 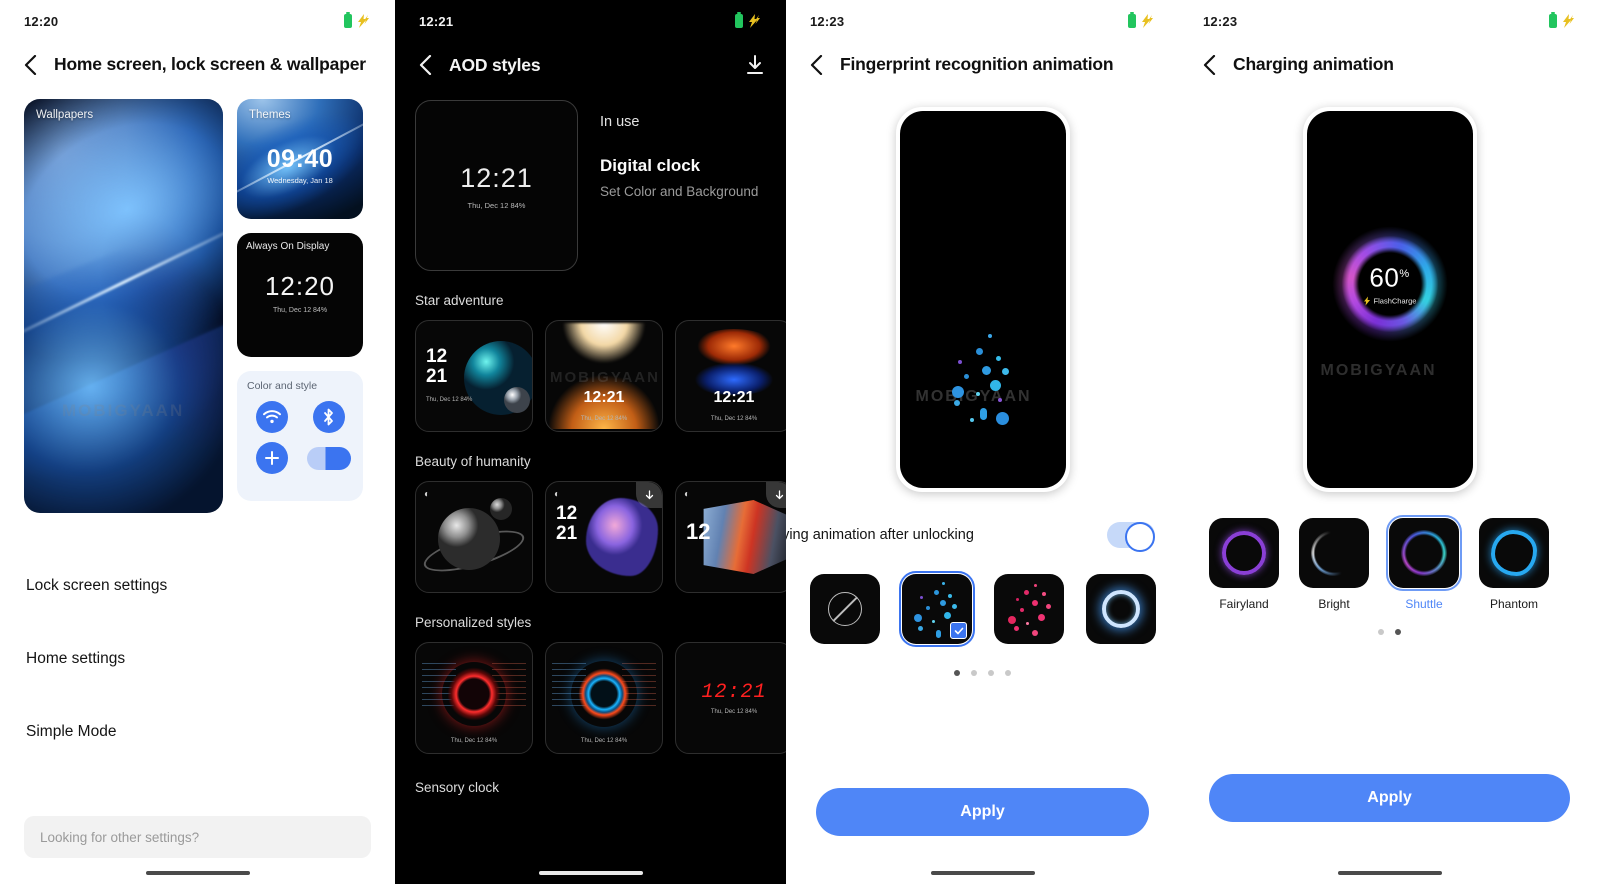 I want to click on aod-style-thumb: ◐, so click(x=474, y=537).